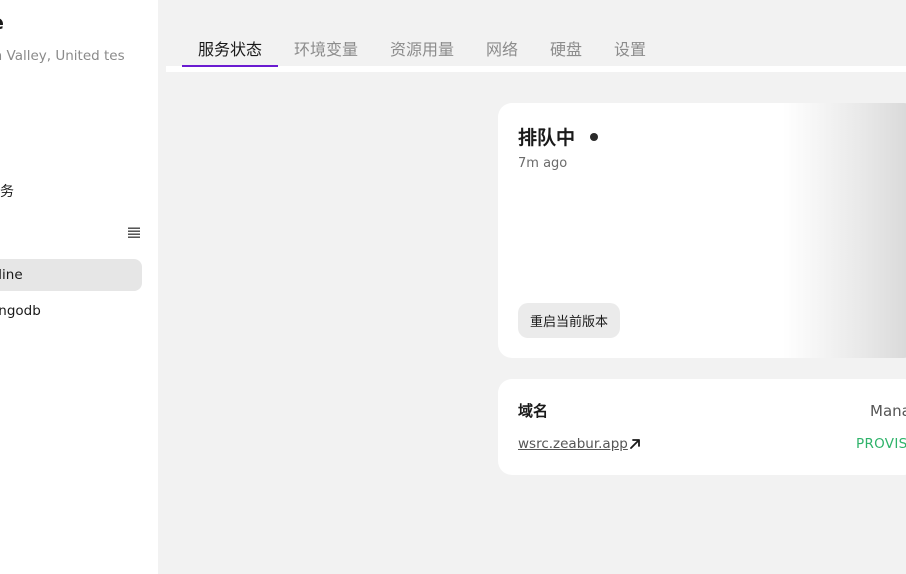 This screenshot has width=906, height=574. I want to click on tab-bar: 服务状态 环境变量 资源用量 网络 硬盘 设置, so click(536, 47).